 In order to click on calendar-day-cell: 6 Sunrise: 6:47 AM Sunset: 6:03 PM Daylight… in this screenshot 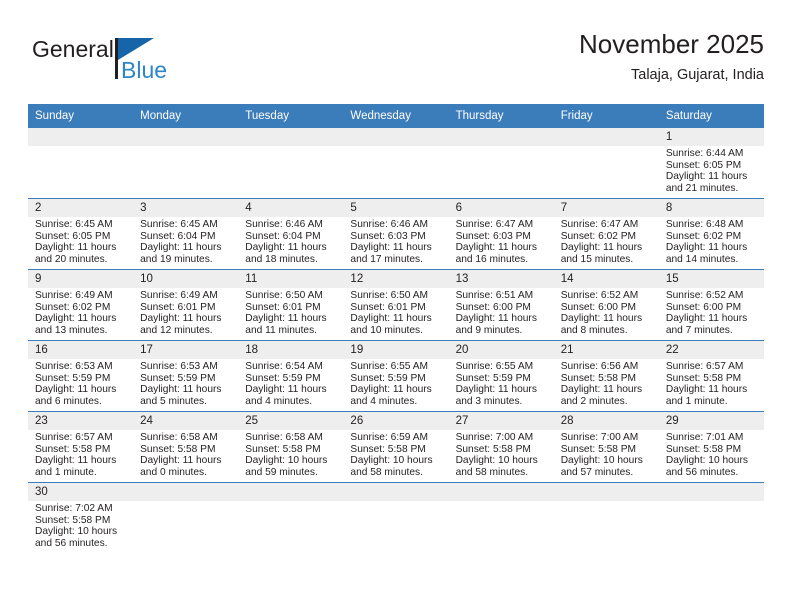, I will do `click(501, 234)`.